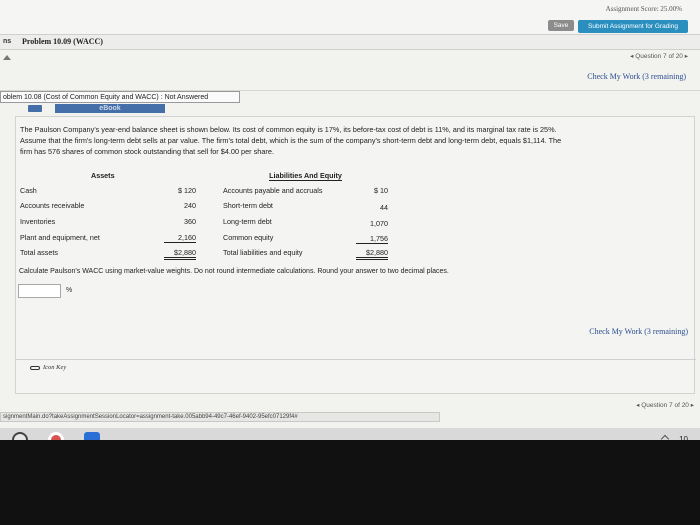 This screenshot has height=525, width=700. What do you see at coordinates (248, 205) in the screenshot?
I see `liab-label-short-term-debt: Short-term debt` at bounding box center [248, 205].